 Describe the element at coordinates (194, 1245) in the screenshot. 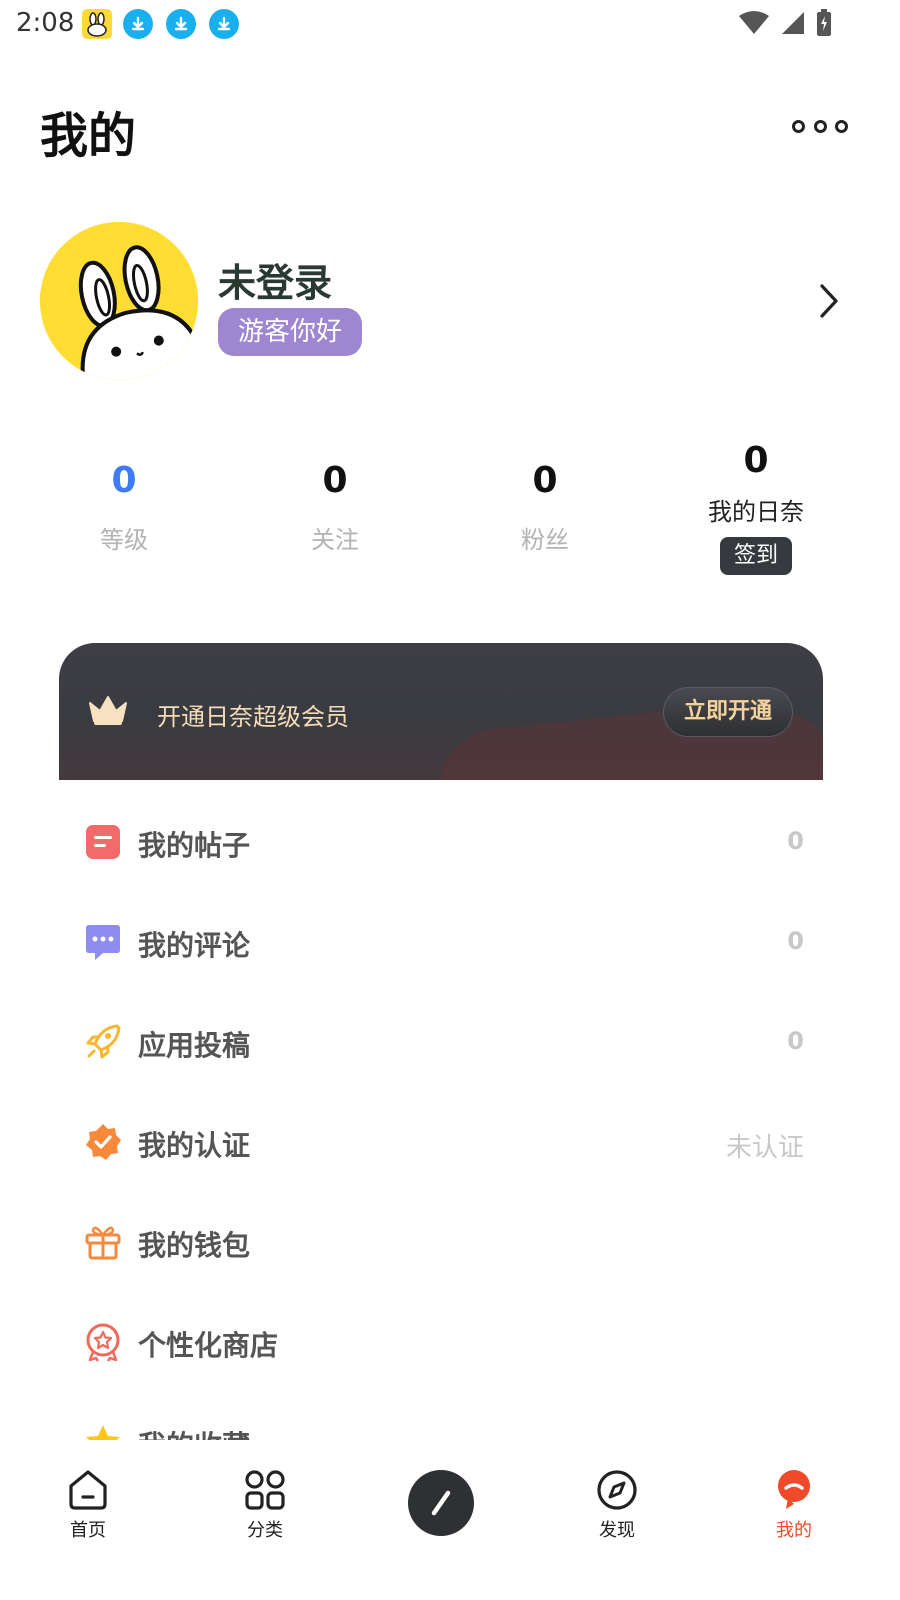

I see `menu-label: 我的钱包` at that location.